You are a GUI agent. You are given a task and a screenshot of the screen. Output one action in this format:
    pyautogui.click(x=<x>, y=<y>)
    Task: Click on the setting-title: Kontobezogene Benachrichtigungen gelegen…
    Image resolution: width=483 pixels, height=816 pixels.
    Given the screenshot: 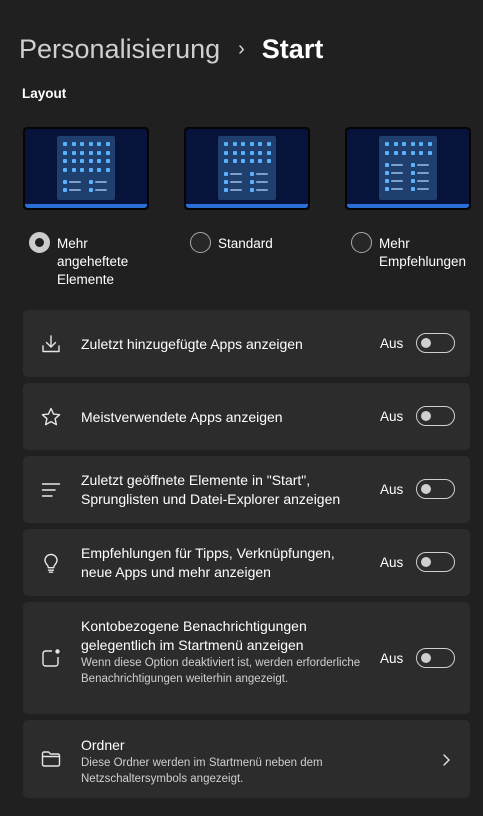 What is the action you would take?
    pyautogui.click(x=194, y=635)
    